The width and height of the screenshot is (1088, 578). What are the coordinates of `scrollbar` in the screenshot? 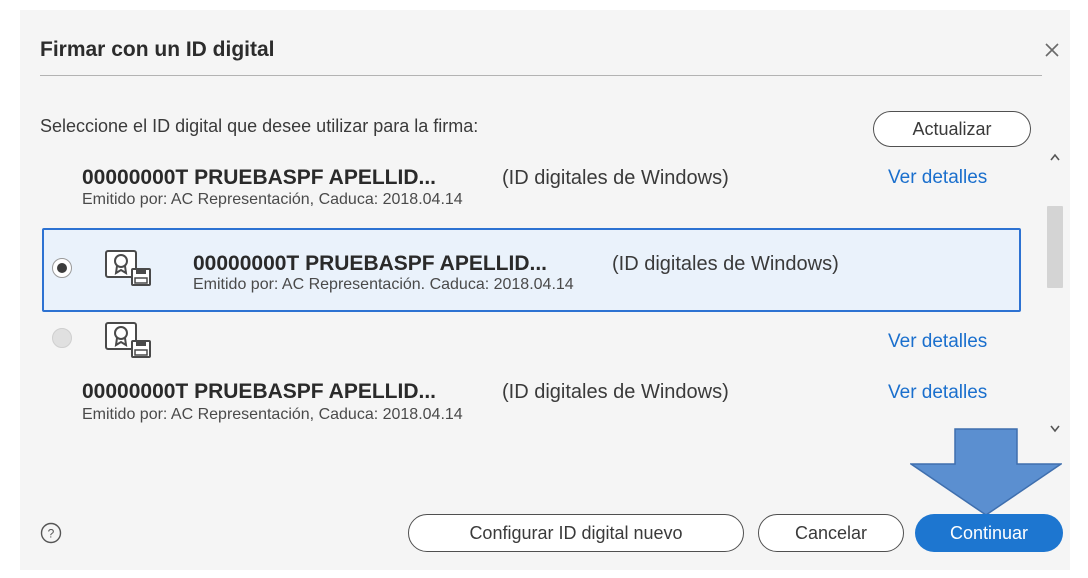 It's located at (1055, 292).